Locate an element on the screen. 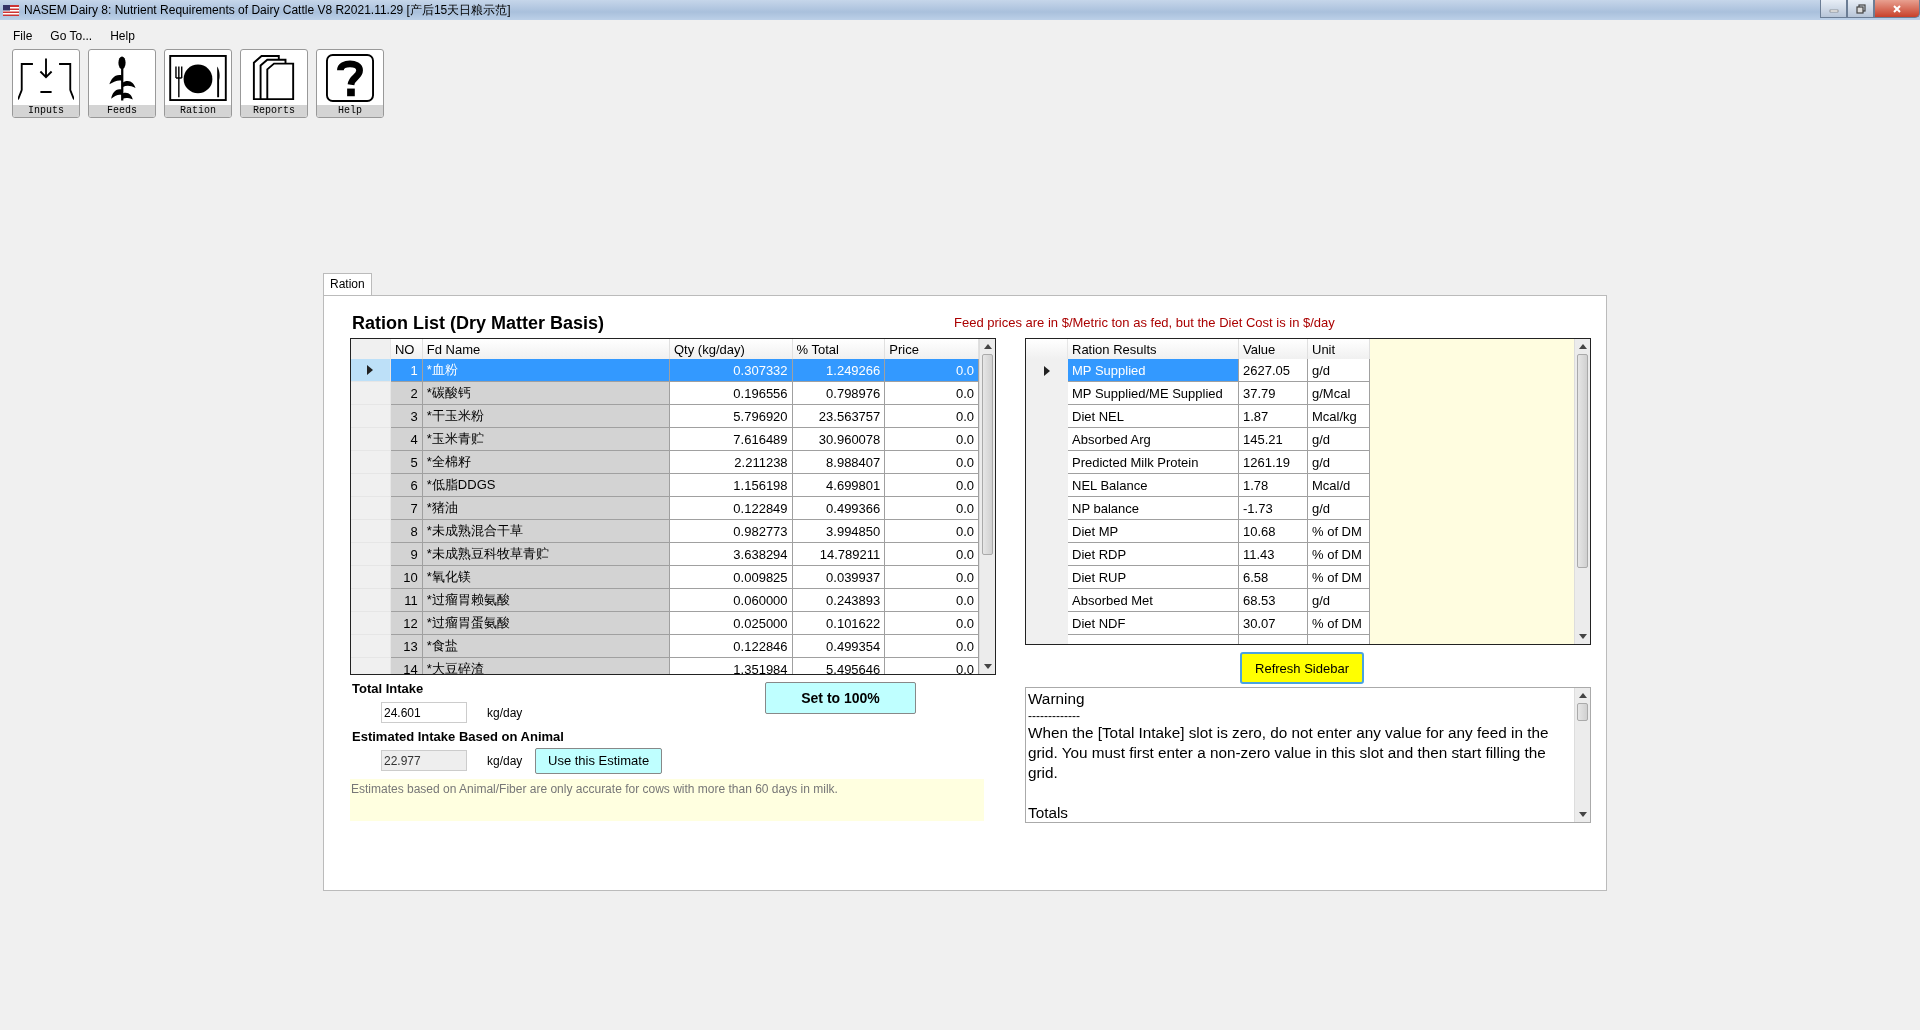 The width and height of the screenshot is (1920, 1030). refresh-button: Refresh Sidebar is located at coordinates (1302, 668).